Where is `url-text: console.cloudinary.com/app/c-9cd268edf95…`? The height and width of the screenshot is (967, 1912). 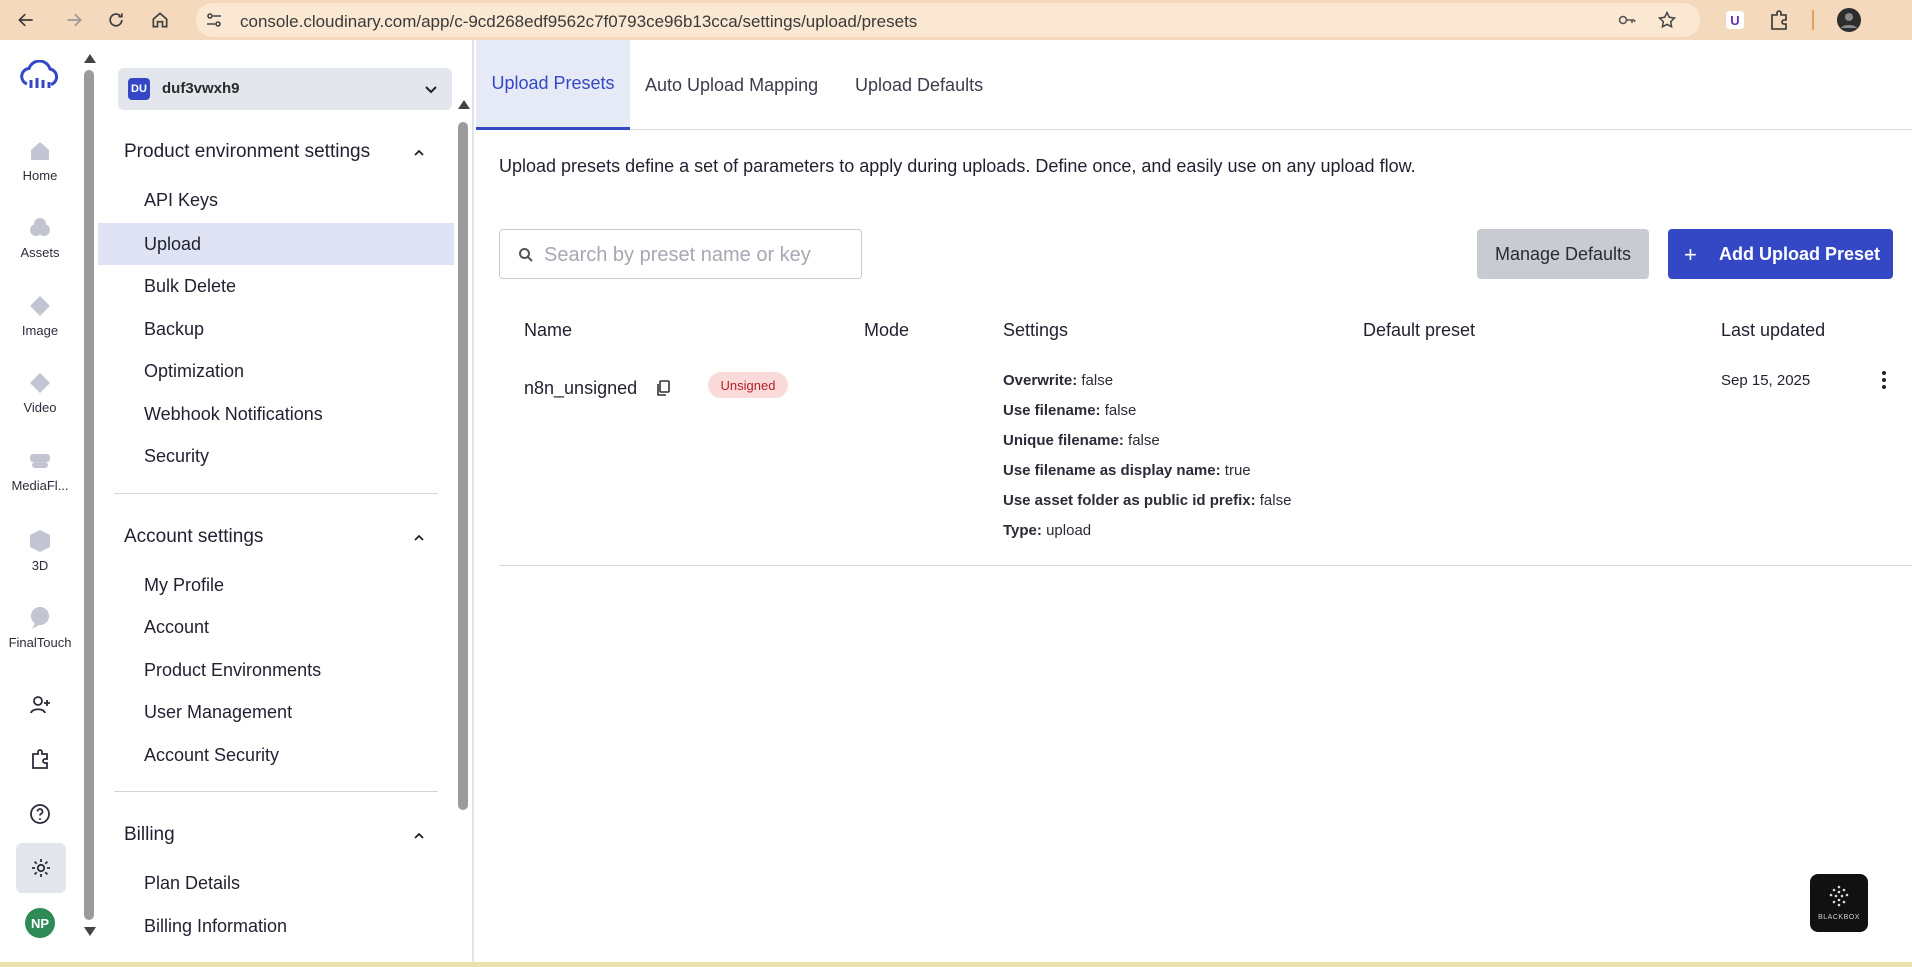 url-text: console.cloudinary.com/app/c-9cd268edf95… is located at coordinates (579, 21).